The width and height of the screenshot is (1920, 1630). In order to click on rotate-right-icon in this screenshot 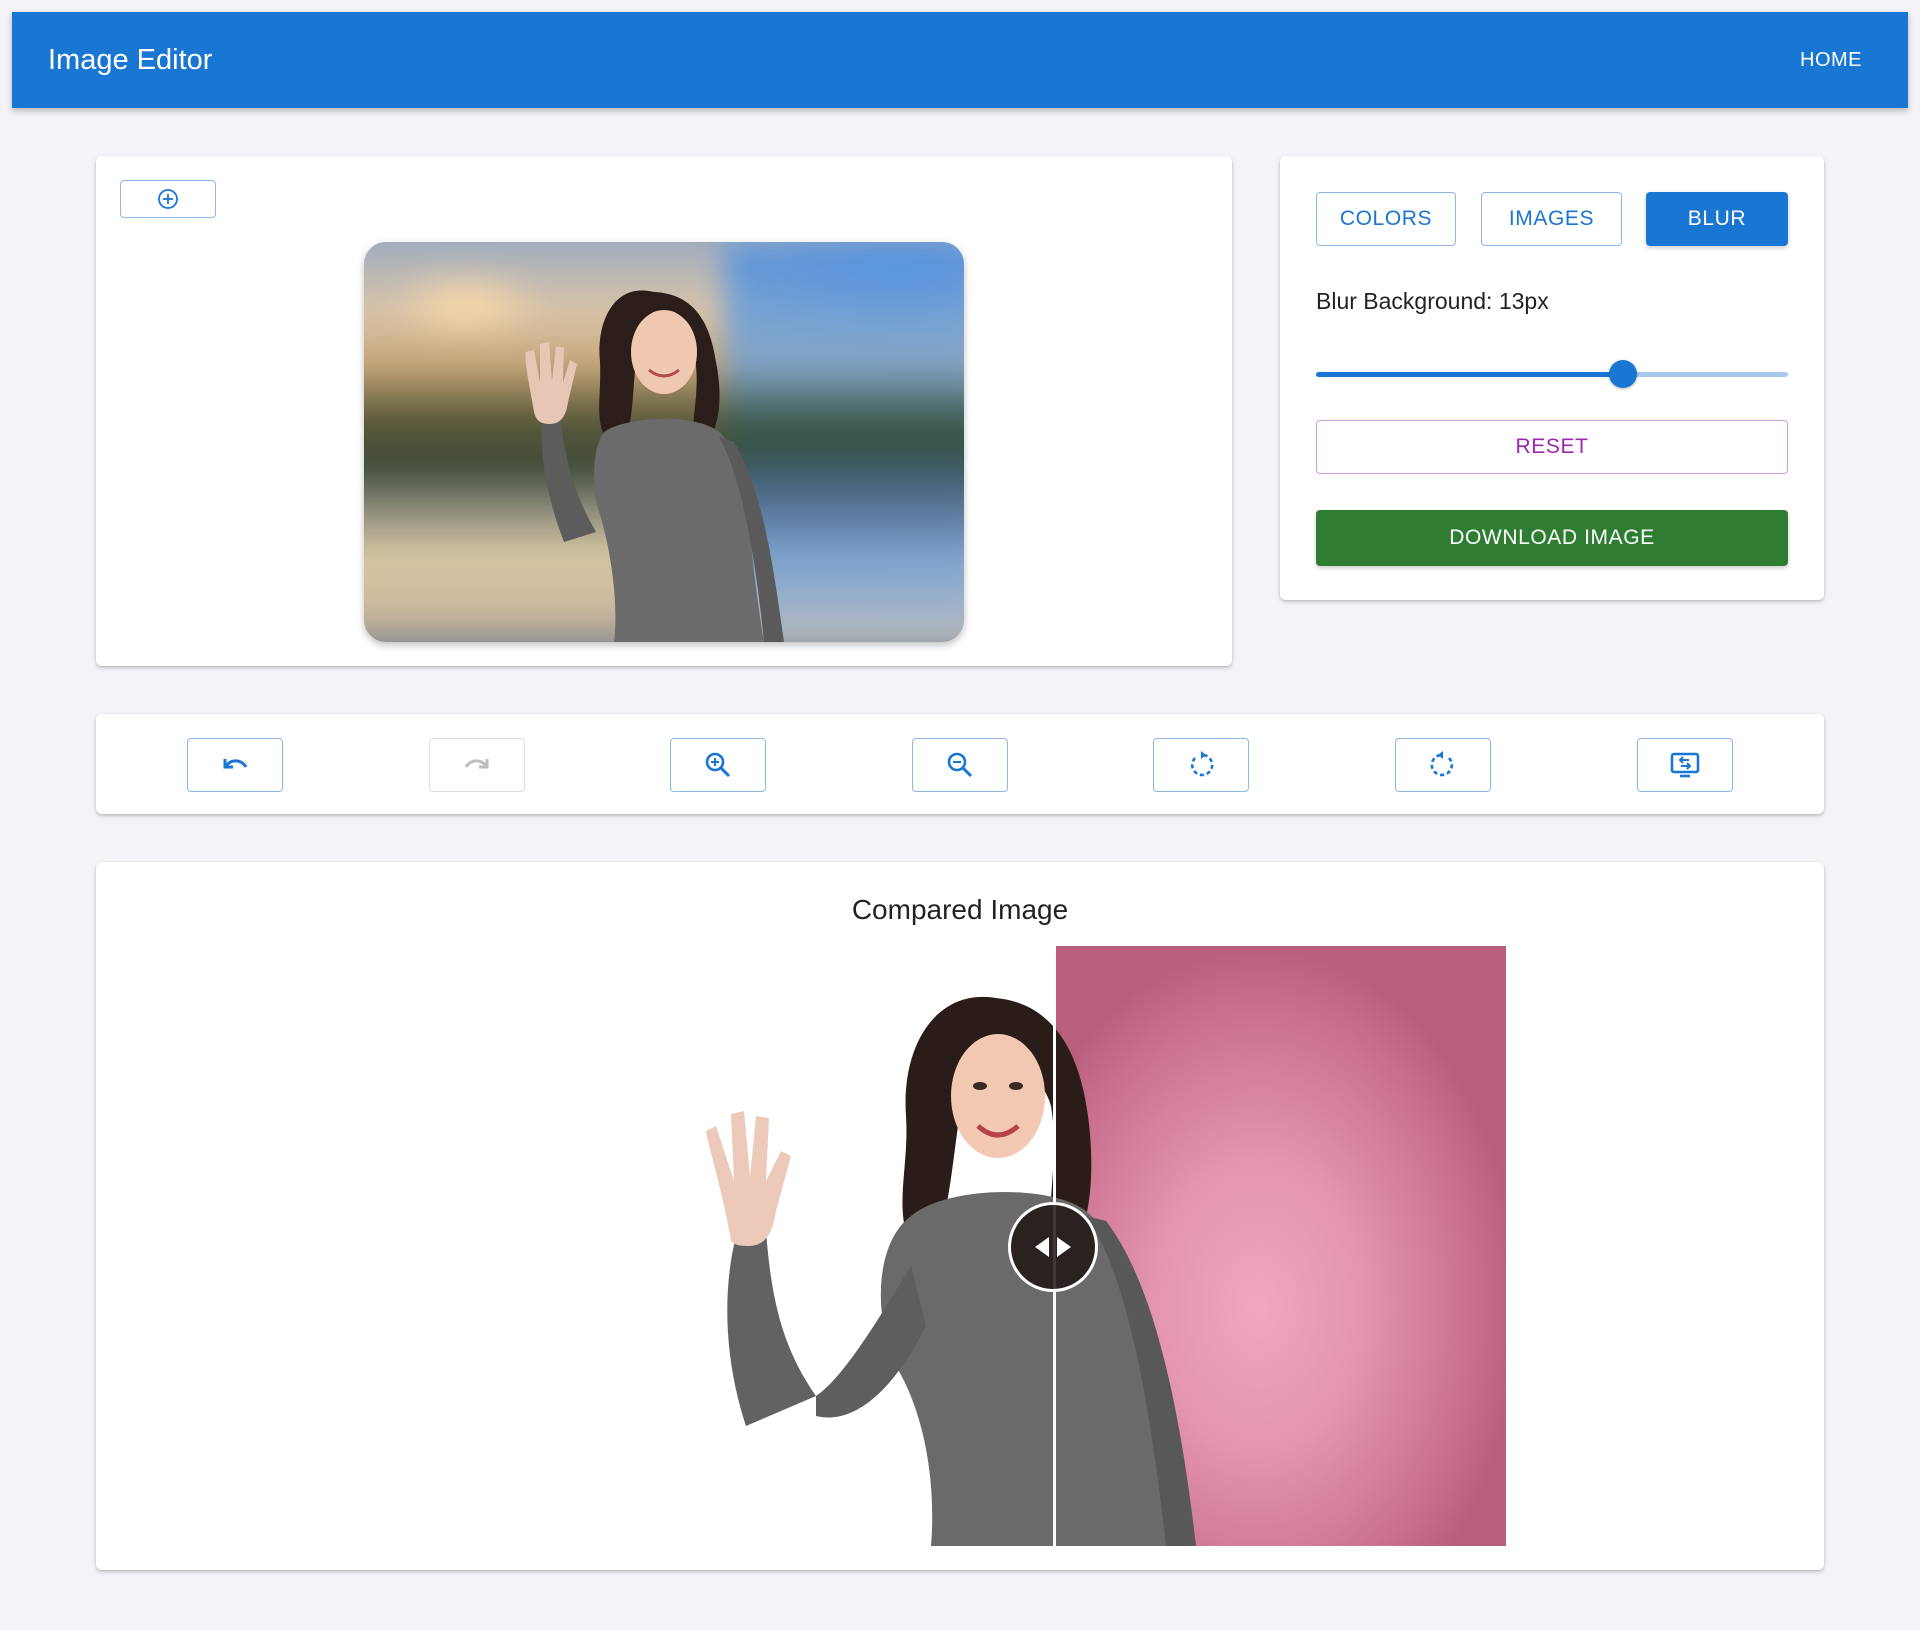, I will do `click(1442, 764)`.